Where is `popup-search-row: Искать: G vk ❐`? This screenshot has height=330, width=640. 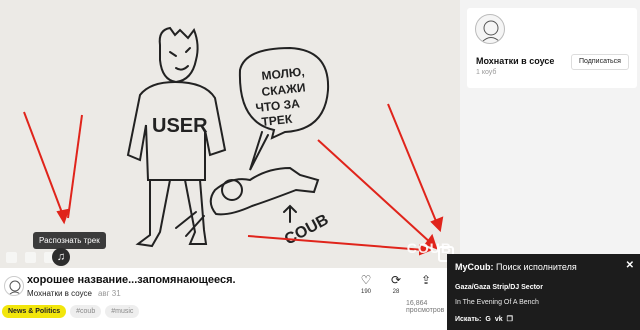 popup-search-row: Искать: G vk ❐ is located at coordinates (484, 319).